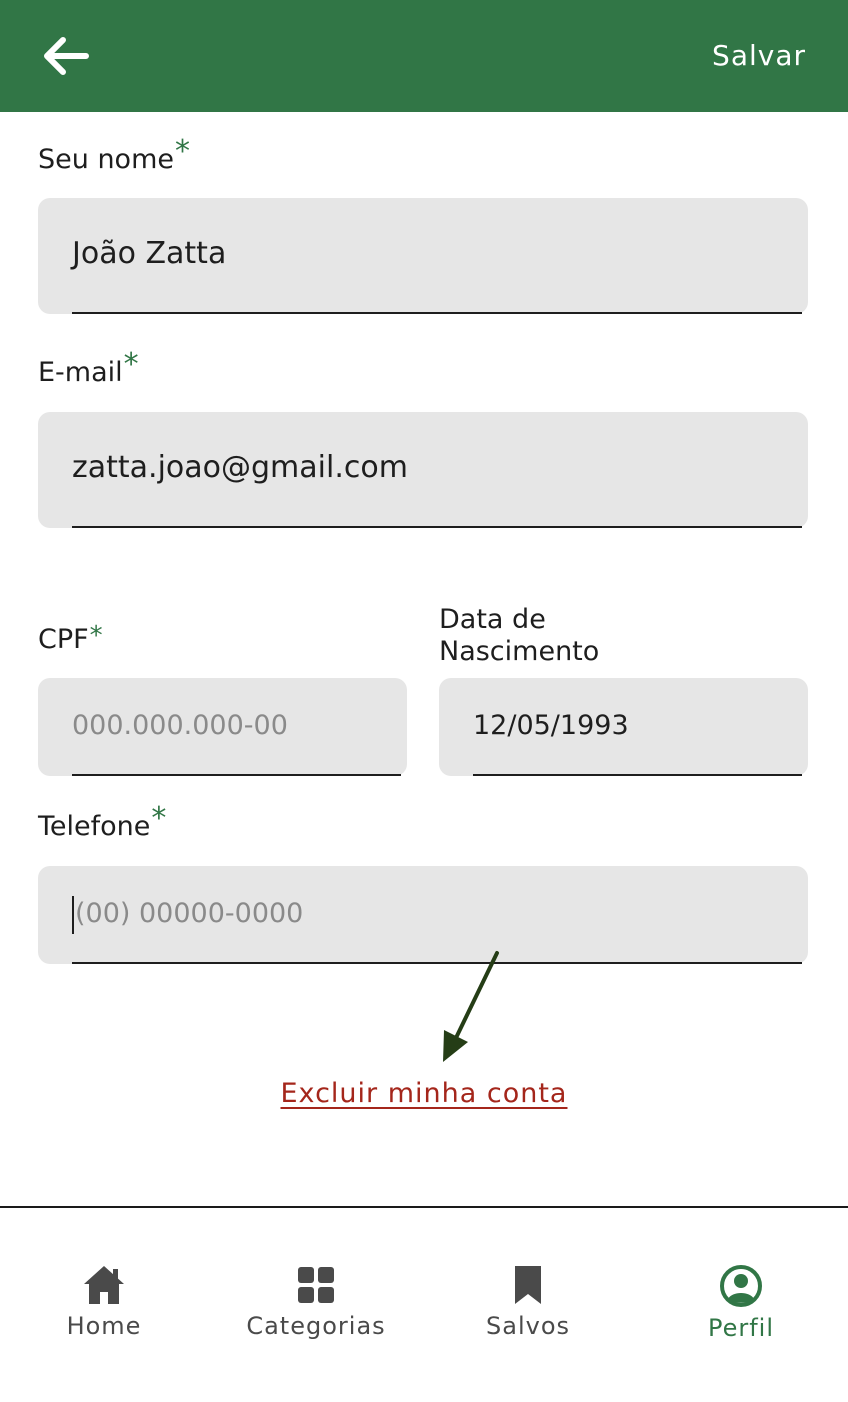 This screenshot has height=1402, width=848. Describe the element at coordinates (104, 1285) in the screenshot. I see `home-icon` at that location.